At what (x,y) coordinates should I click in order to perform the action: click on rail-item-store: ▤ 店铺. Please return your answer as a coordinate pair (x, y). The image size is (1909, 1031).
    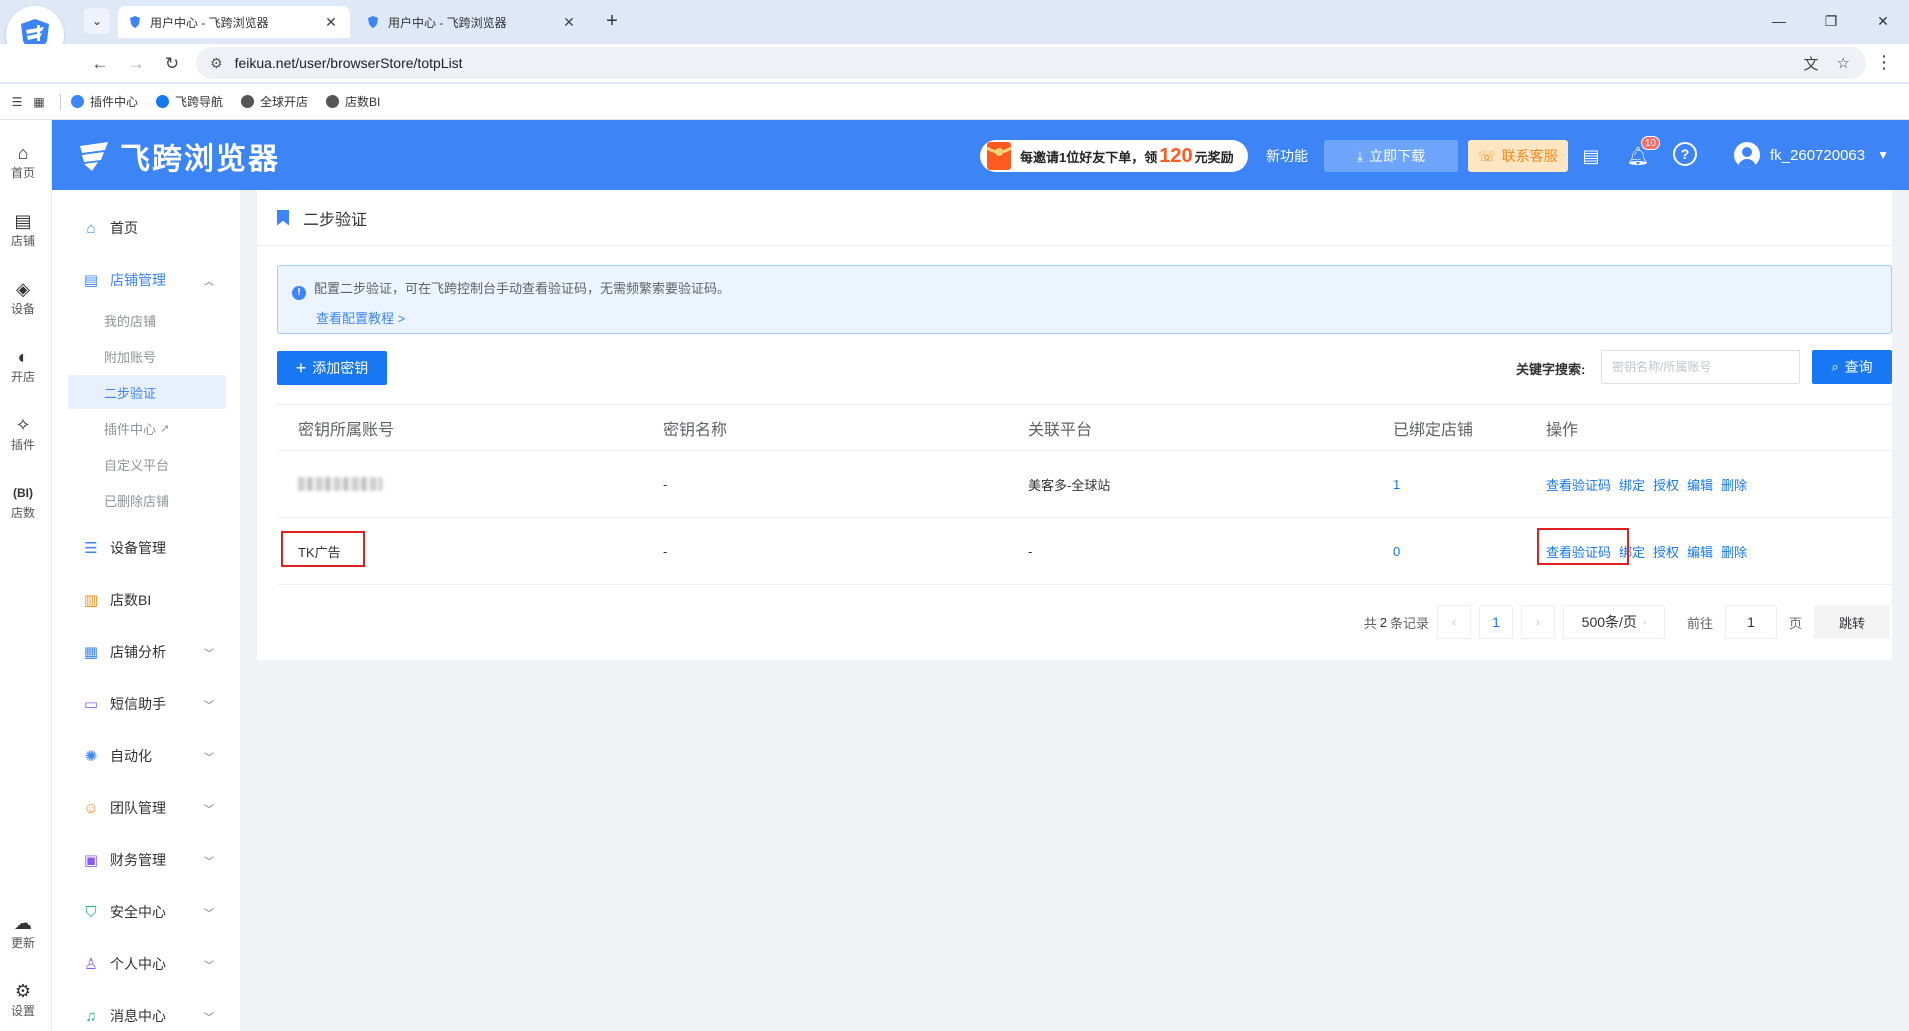
    Looking at the image, I should click on (23, 229).